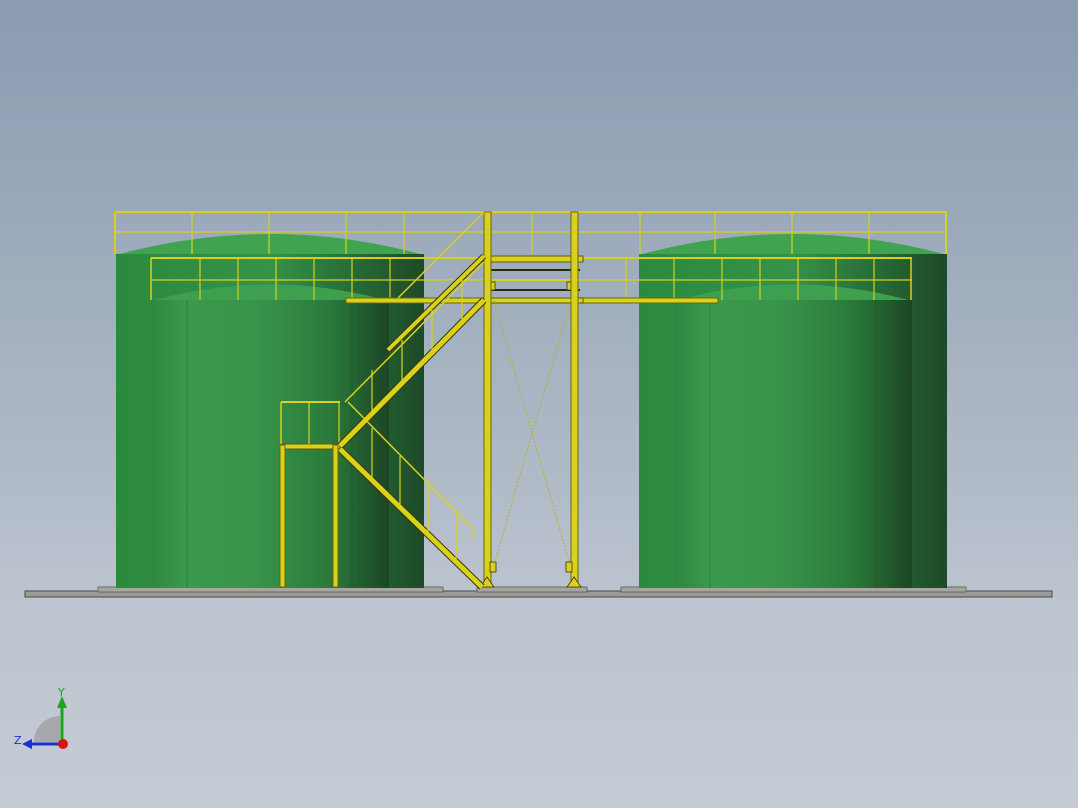 The height and width of the screenshot is (808, 1078). Describe the element at coordinates (793, 436) in the screenshot. I see `right-tank-front` at that location.